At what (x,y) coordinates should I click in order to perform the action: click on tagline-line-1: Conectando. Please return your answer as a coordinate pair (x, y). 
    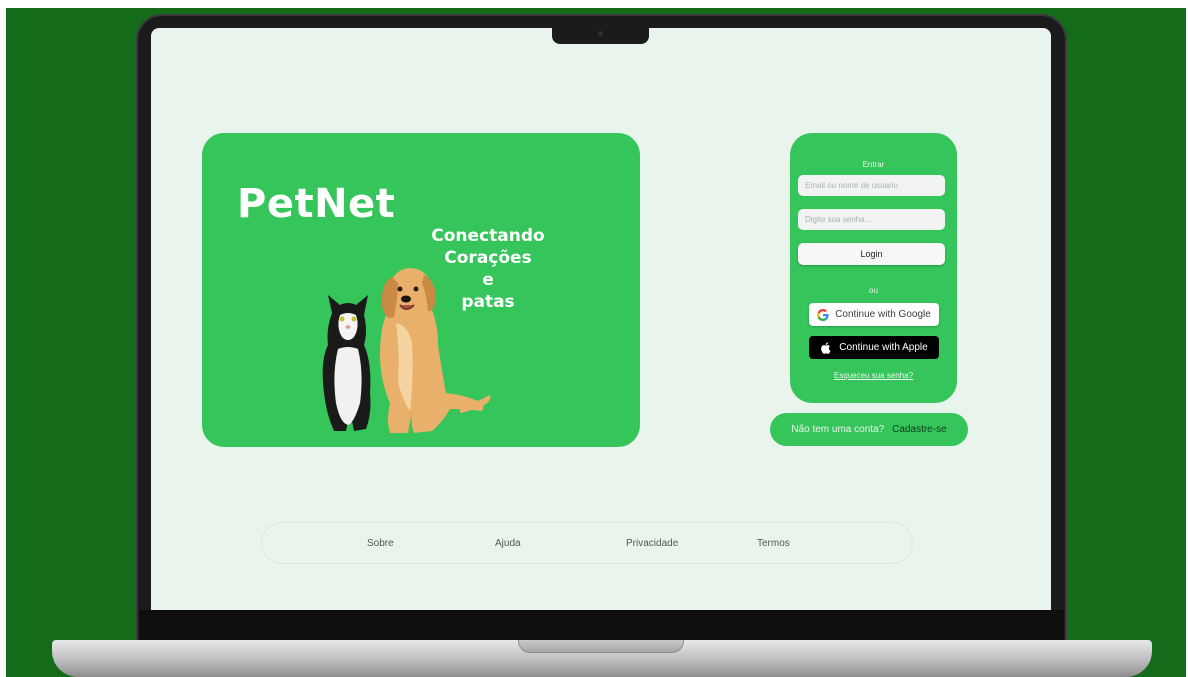
    Looking at the image, I should click on (488, 236).